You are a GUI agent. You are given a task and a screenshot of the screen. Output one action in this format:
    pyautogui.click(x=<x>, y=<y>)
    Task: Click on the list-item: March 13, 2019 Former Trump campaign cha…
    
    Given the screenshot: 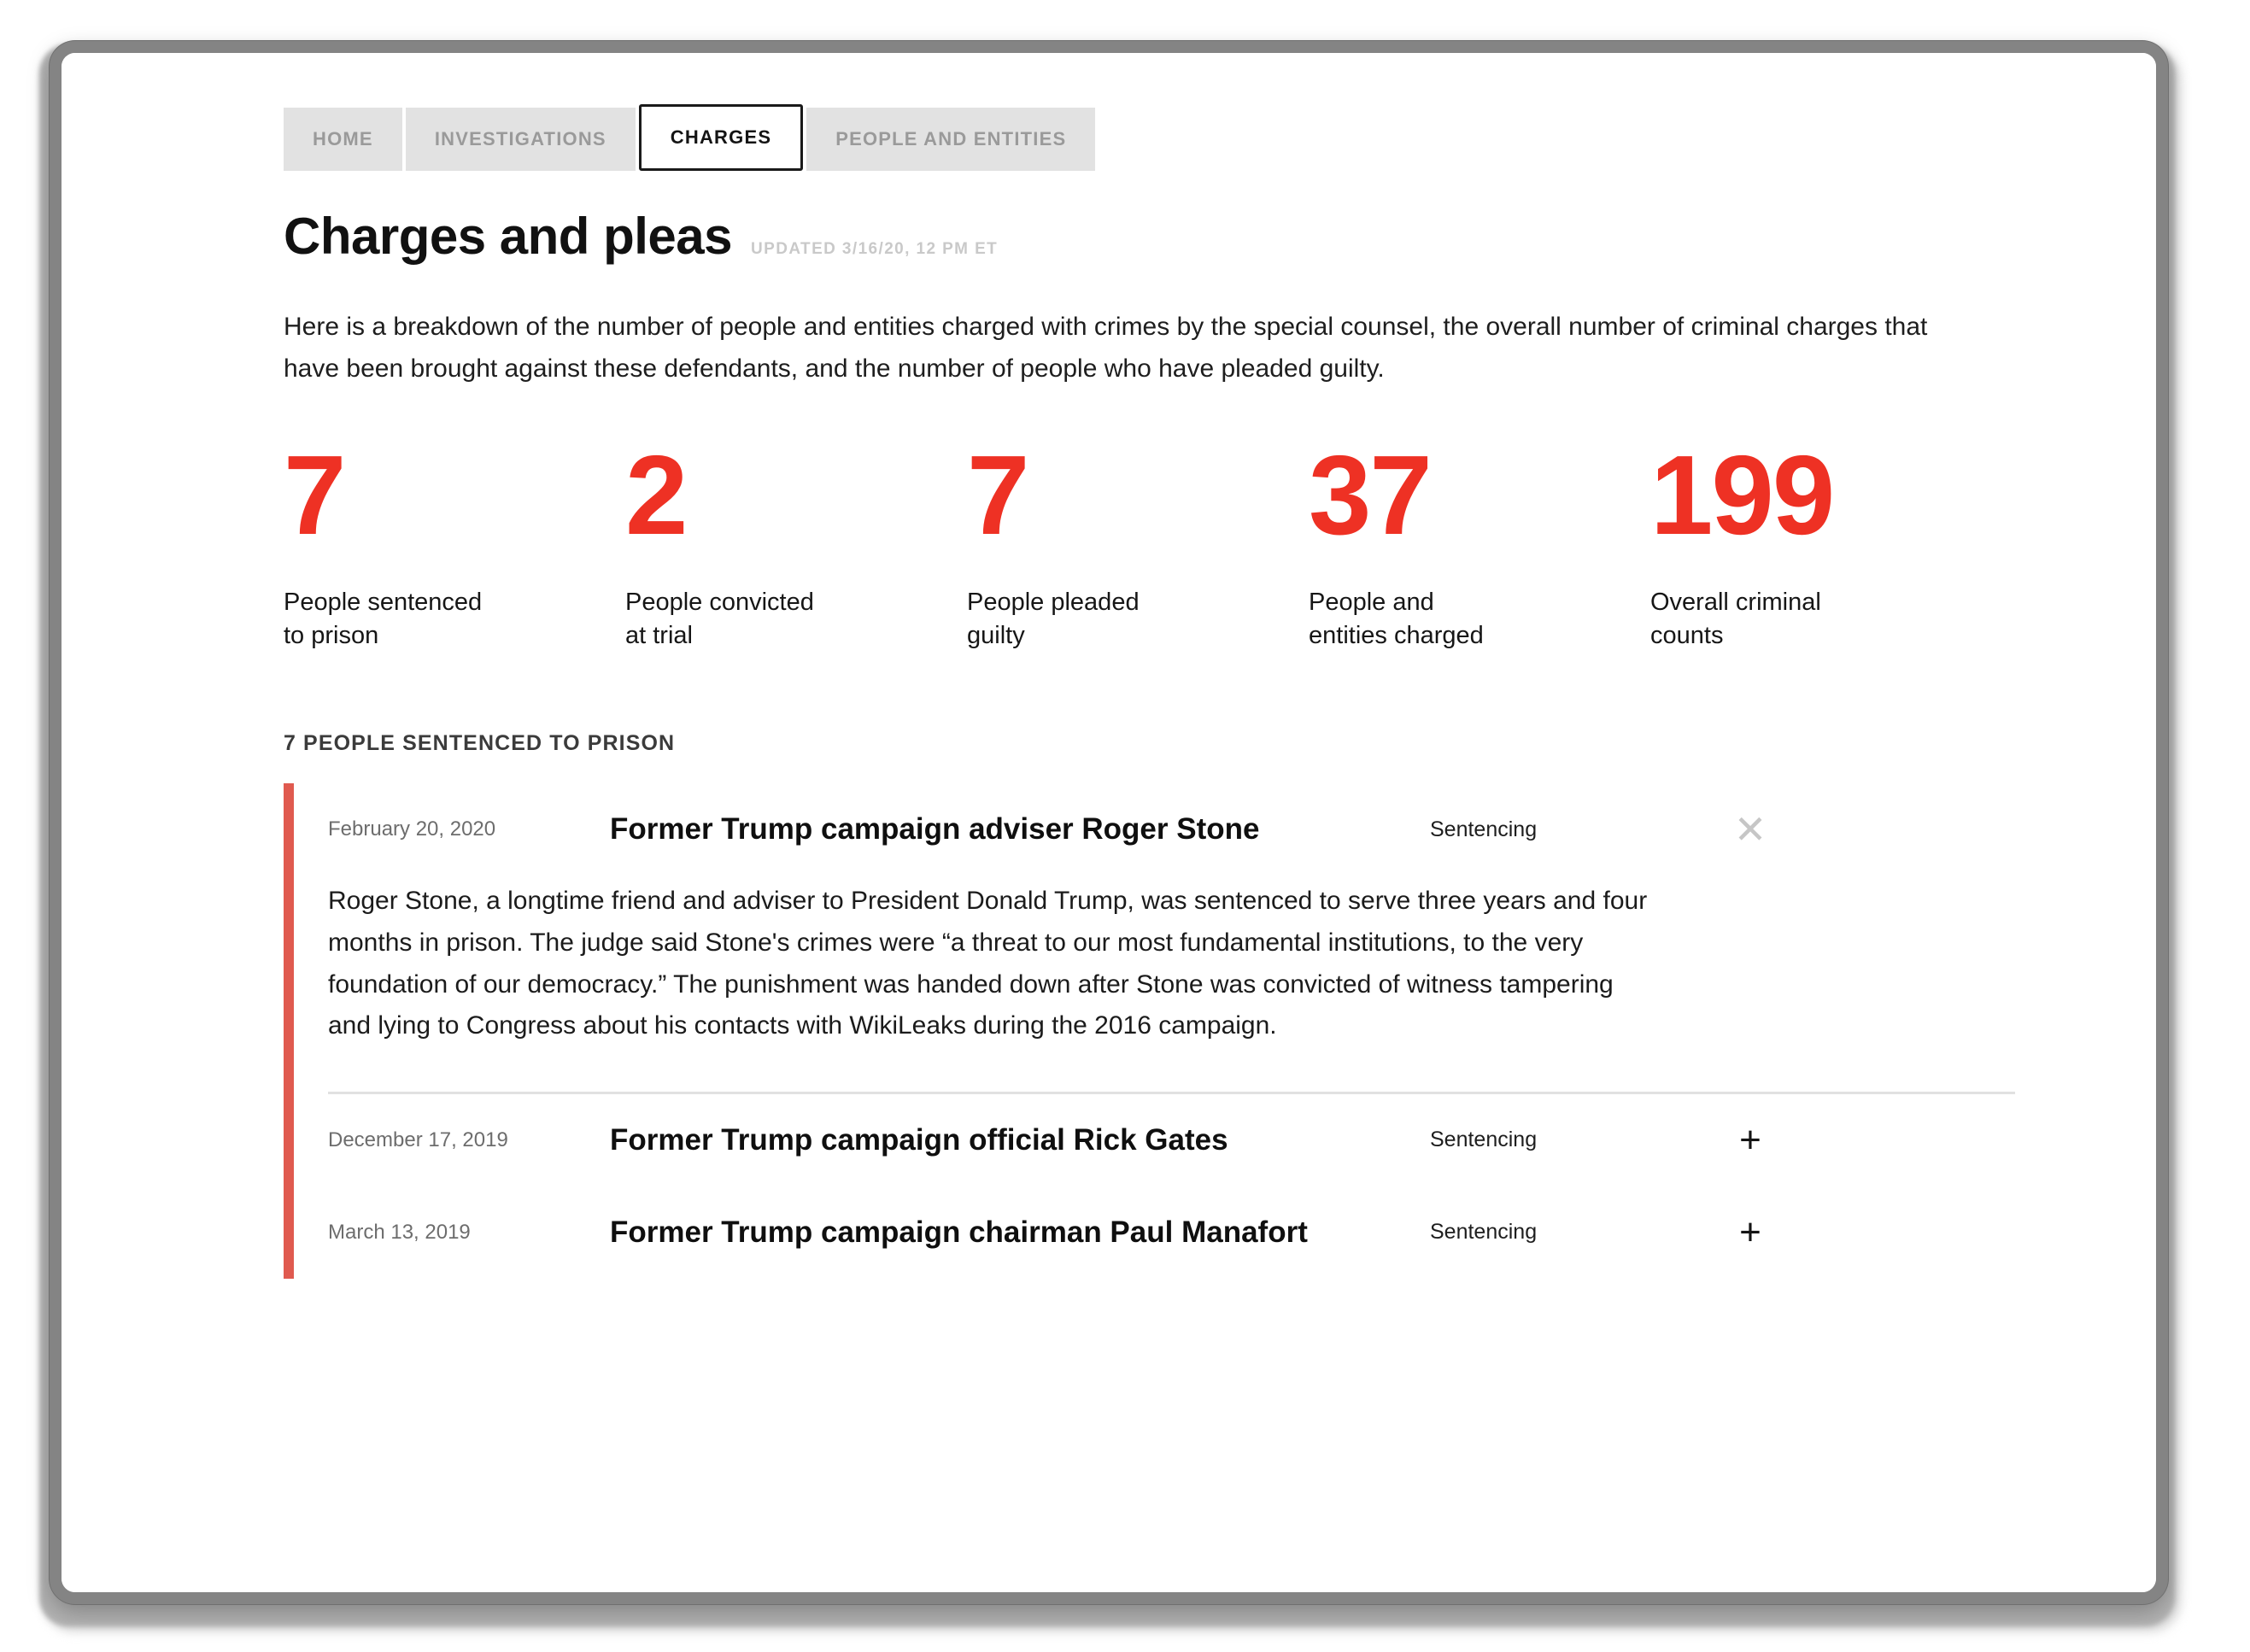 What is the action you would take?
    pyautogui.click(x=1143, y=1232)
    